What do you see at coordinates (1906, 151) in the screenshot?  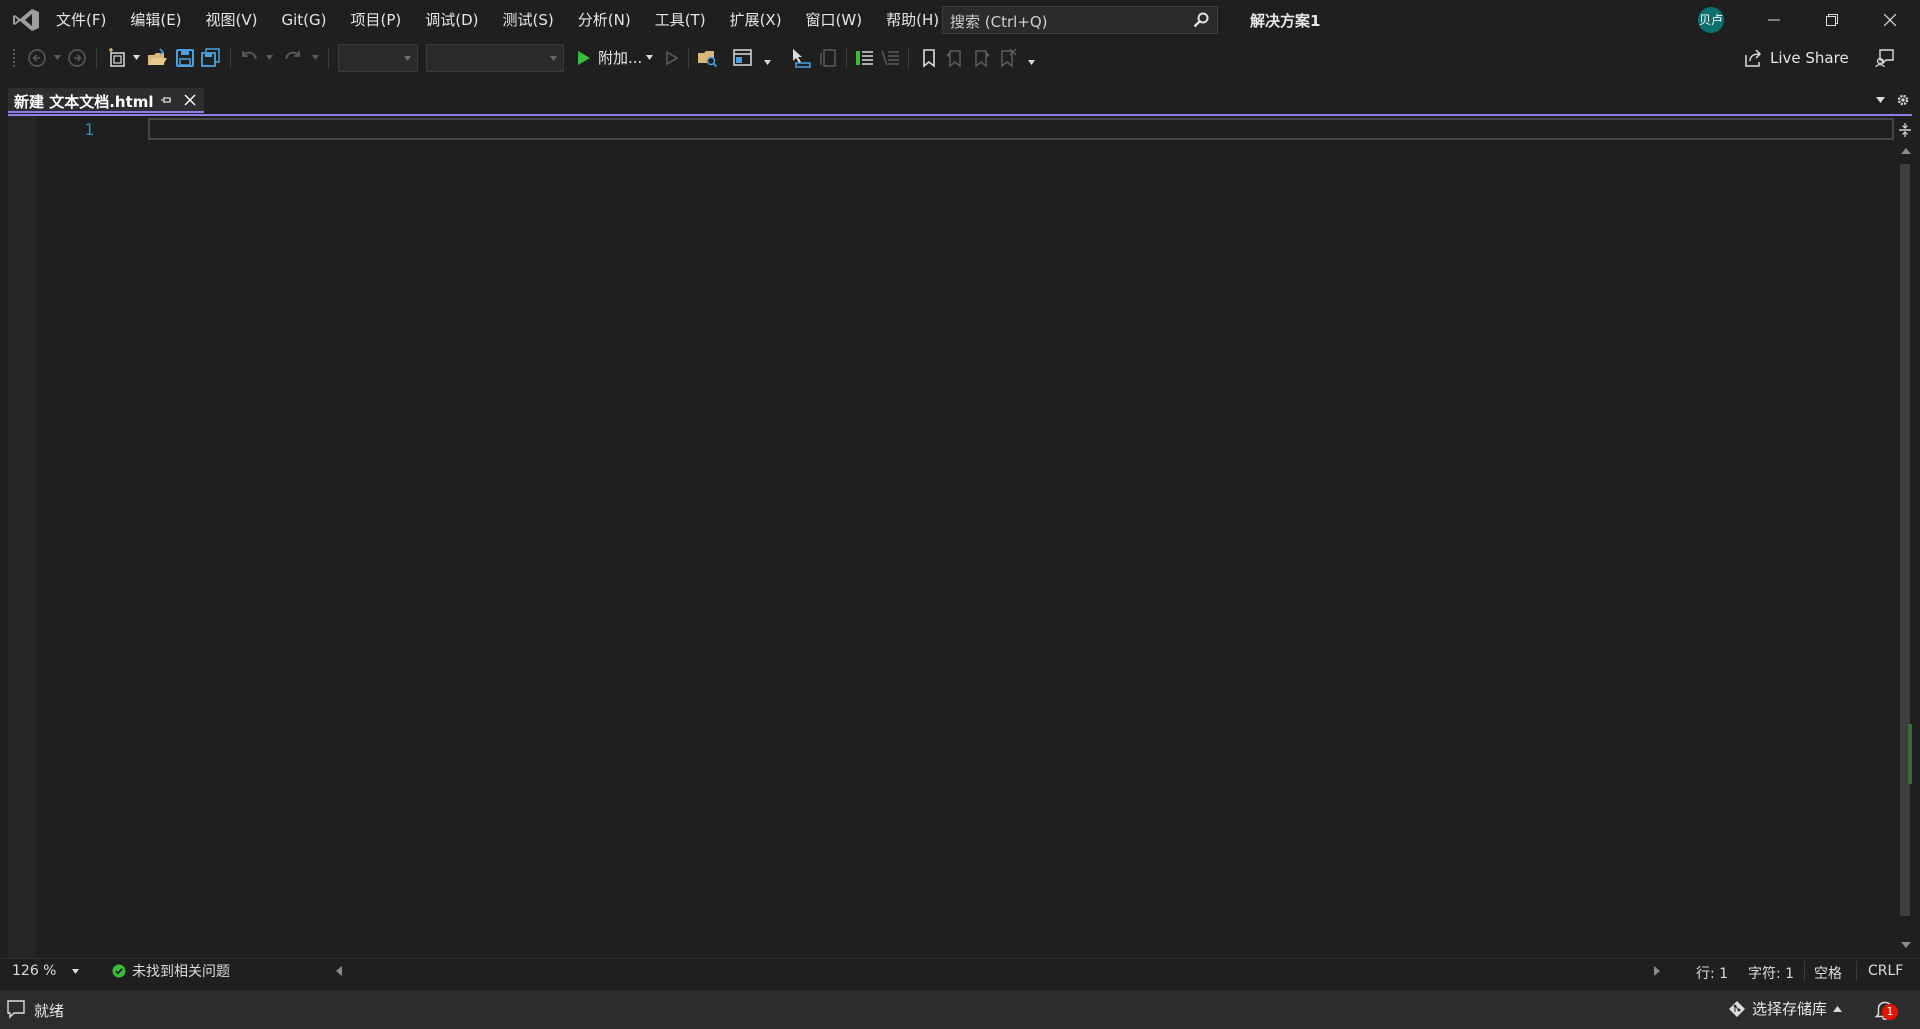 I see `scroll-up-icon` at bounding box center [1906, 151].